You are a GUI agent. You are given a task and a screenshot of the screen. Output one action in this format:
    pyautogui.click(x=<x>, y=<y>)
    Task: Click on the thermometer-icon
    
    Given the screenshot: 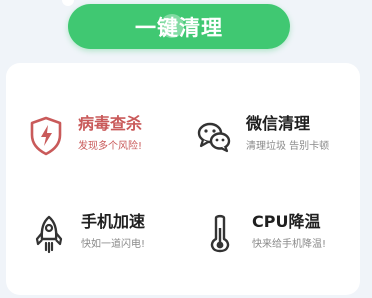 What is the action you would take?
    pyautogui.click(x=220, y=233)
    